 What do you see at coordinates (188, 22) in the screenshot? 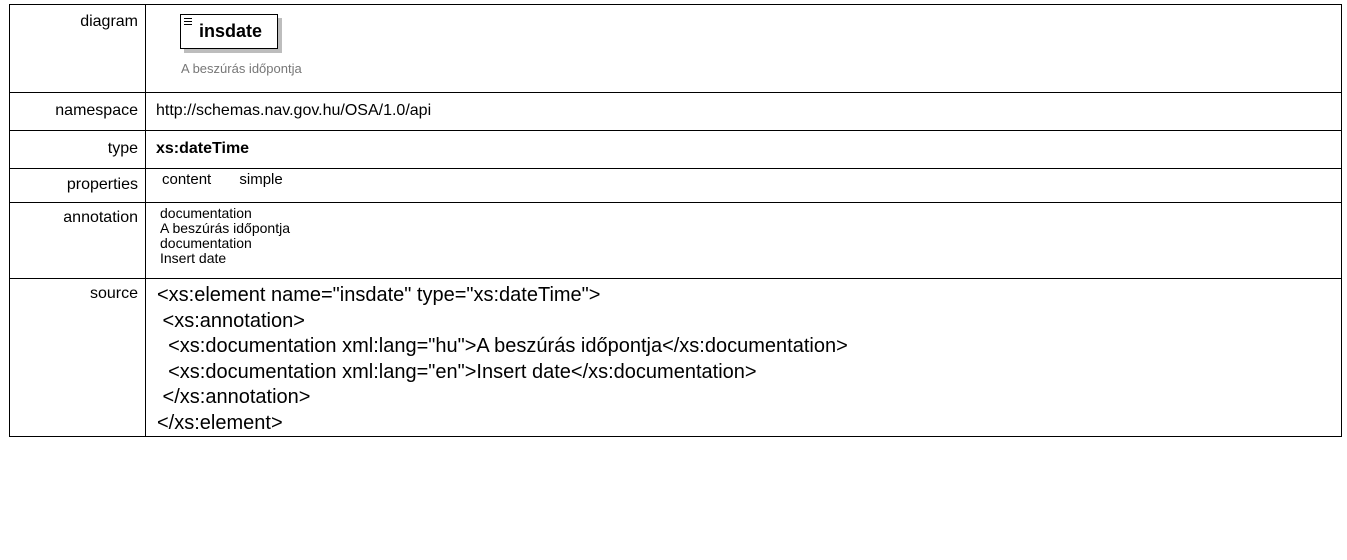
I see `element-list-icon` at bounding box center [188, 22].